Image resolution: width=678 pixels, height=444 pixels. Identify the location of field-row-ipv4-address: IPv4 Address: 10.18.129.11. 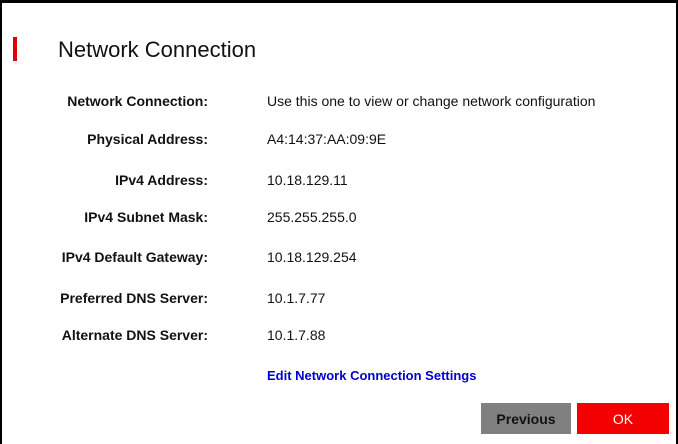
(340, 180).